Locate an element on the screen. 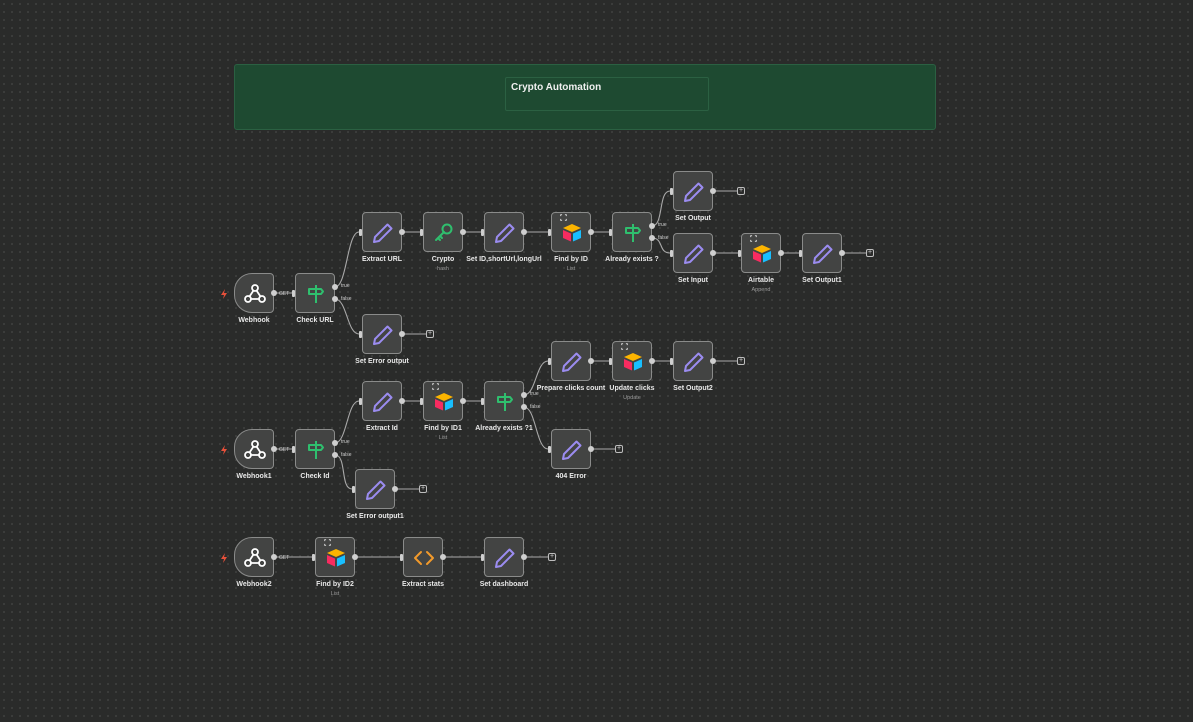 The image size is (1193, 722). node-check-id is located at coordinates (315, 449).